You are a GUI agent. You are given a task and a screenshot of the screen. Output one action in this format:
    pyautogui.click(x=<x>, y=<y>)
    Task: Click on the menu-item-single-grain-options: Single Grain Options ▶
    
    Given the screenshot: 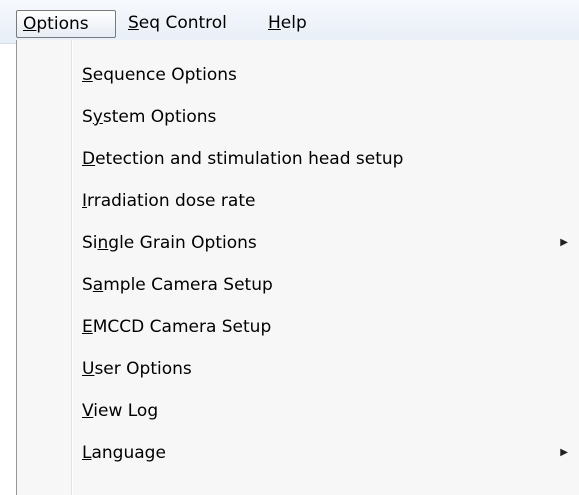 What is the action you would take?
    pyautogui.click(x=298, y=243)
    